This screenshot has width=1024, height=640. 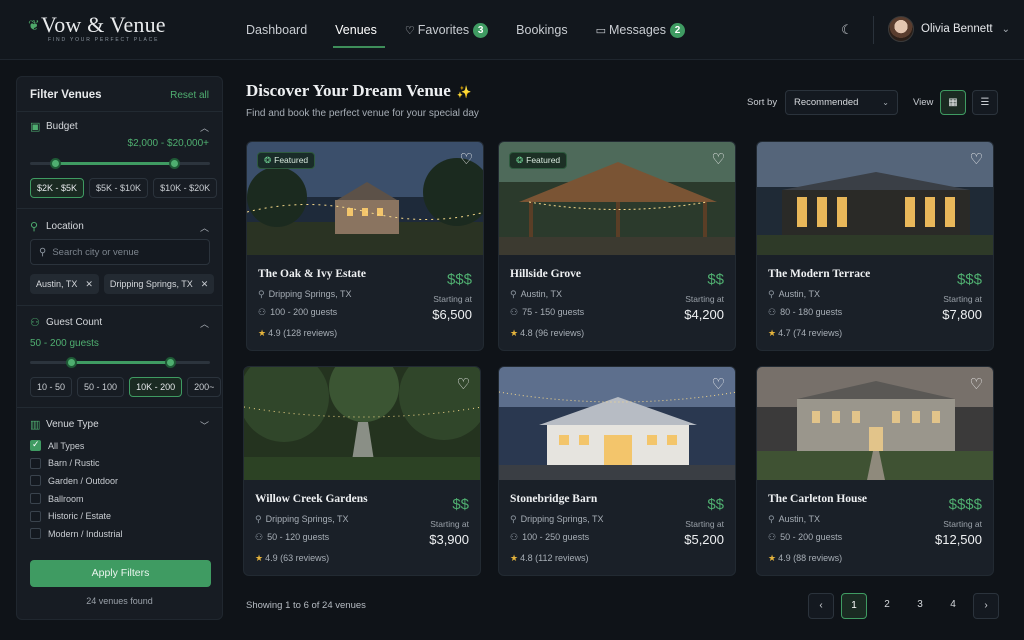 I want to click on page-3-button: 3, so click(x=920, y=606).